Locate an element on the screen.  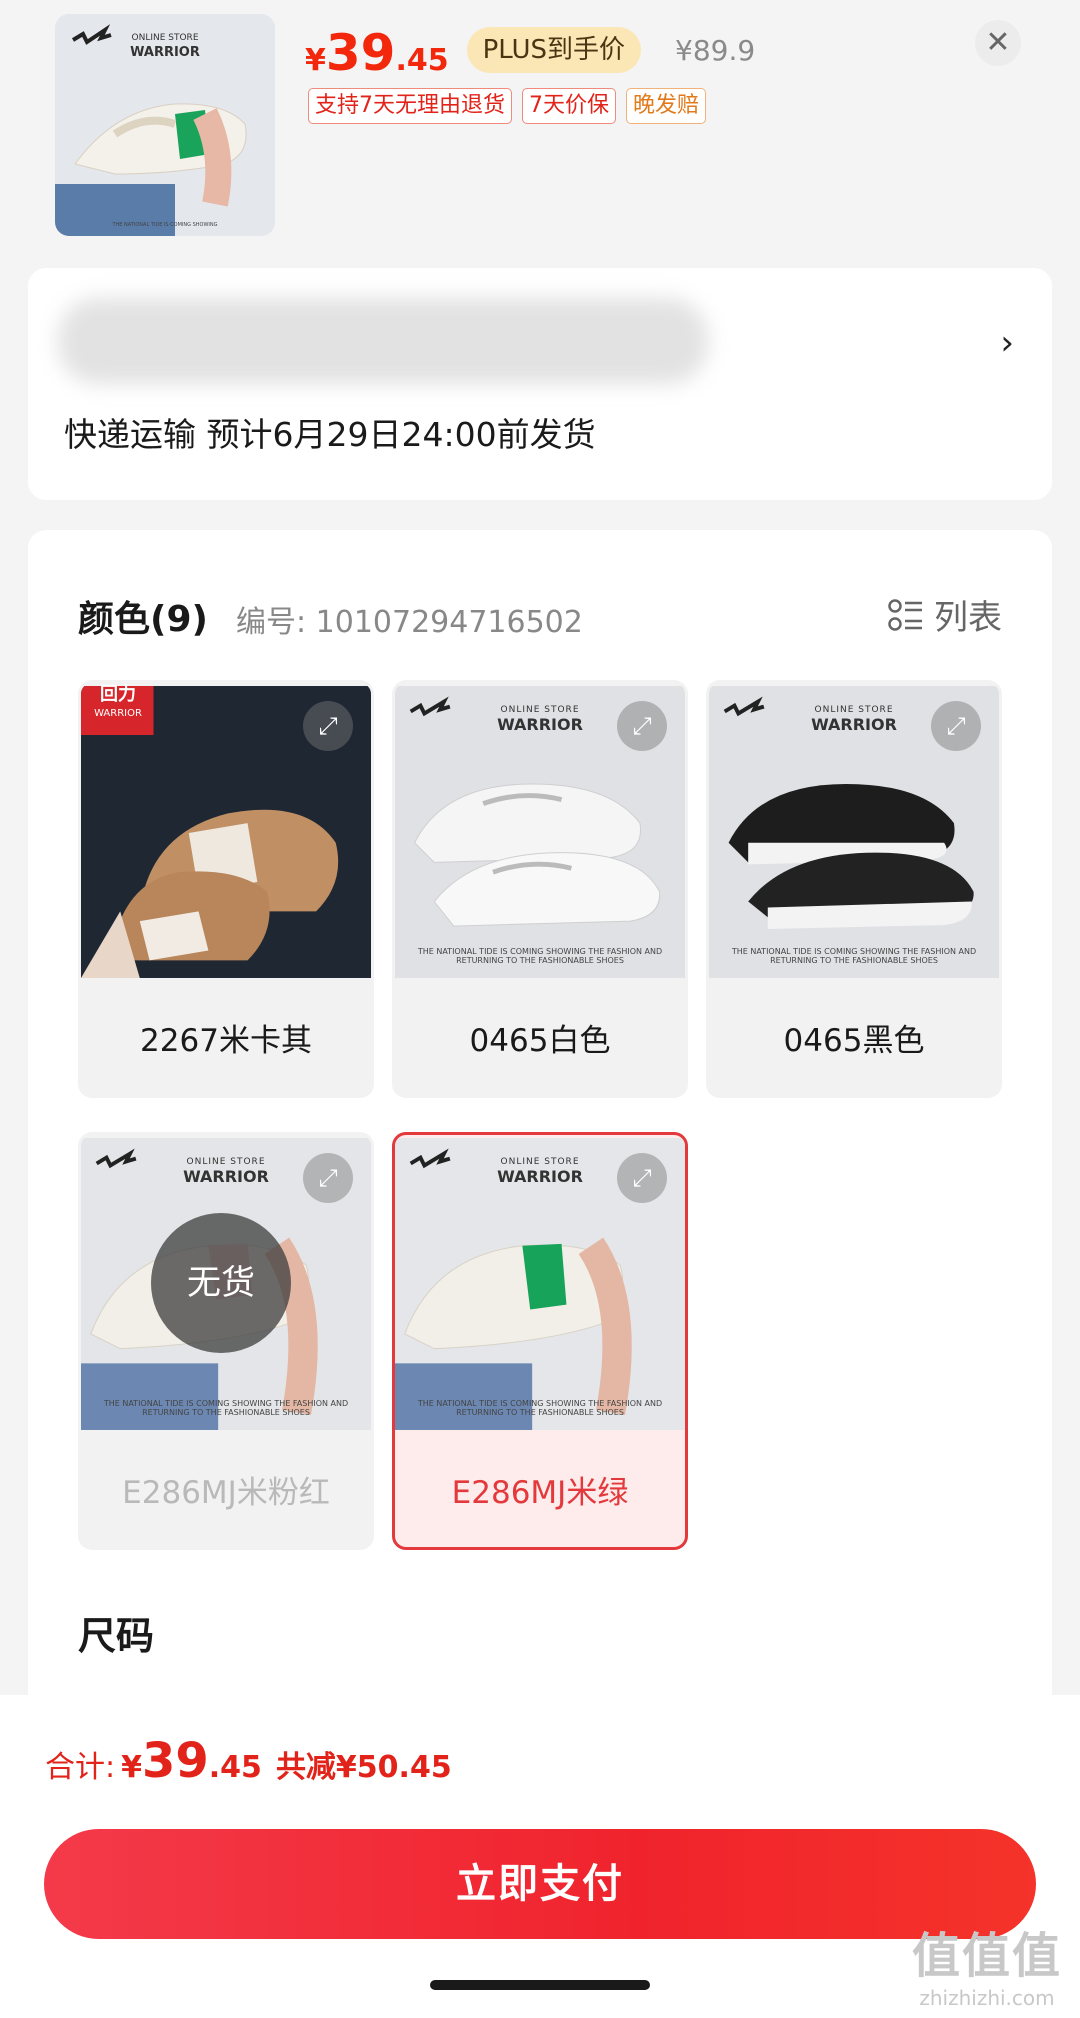
option-label: E286MJ米绿 is located at coordinates (540, 1493).